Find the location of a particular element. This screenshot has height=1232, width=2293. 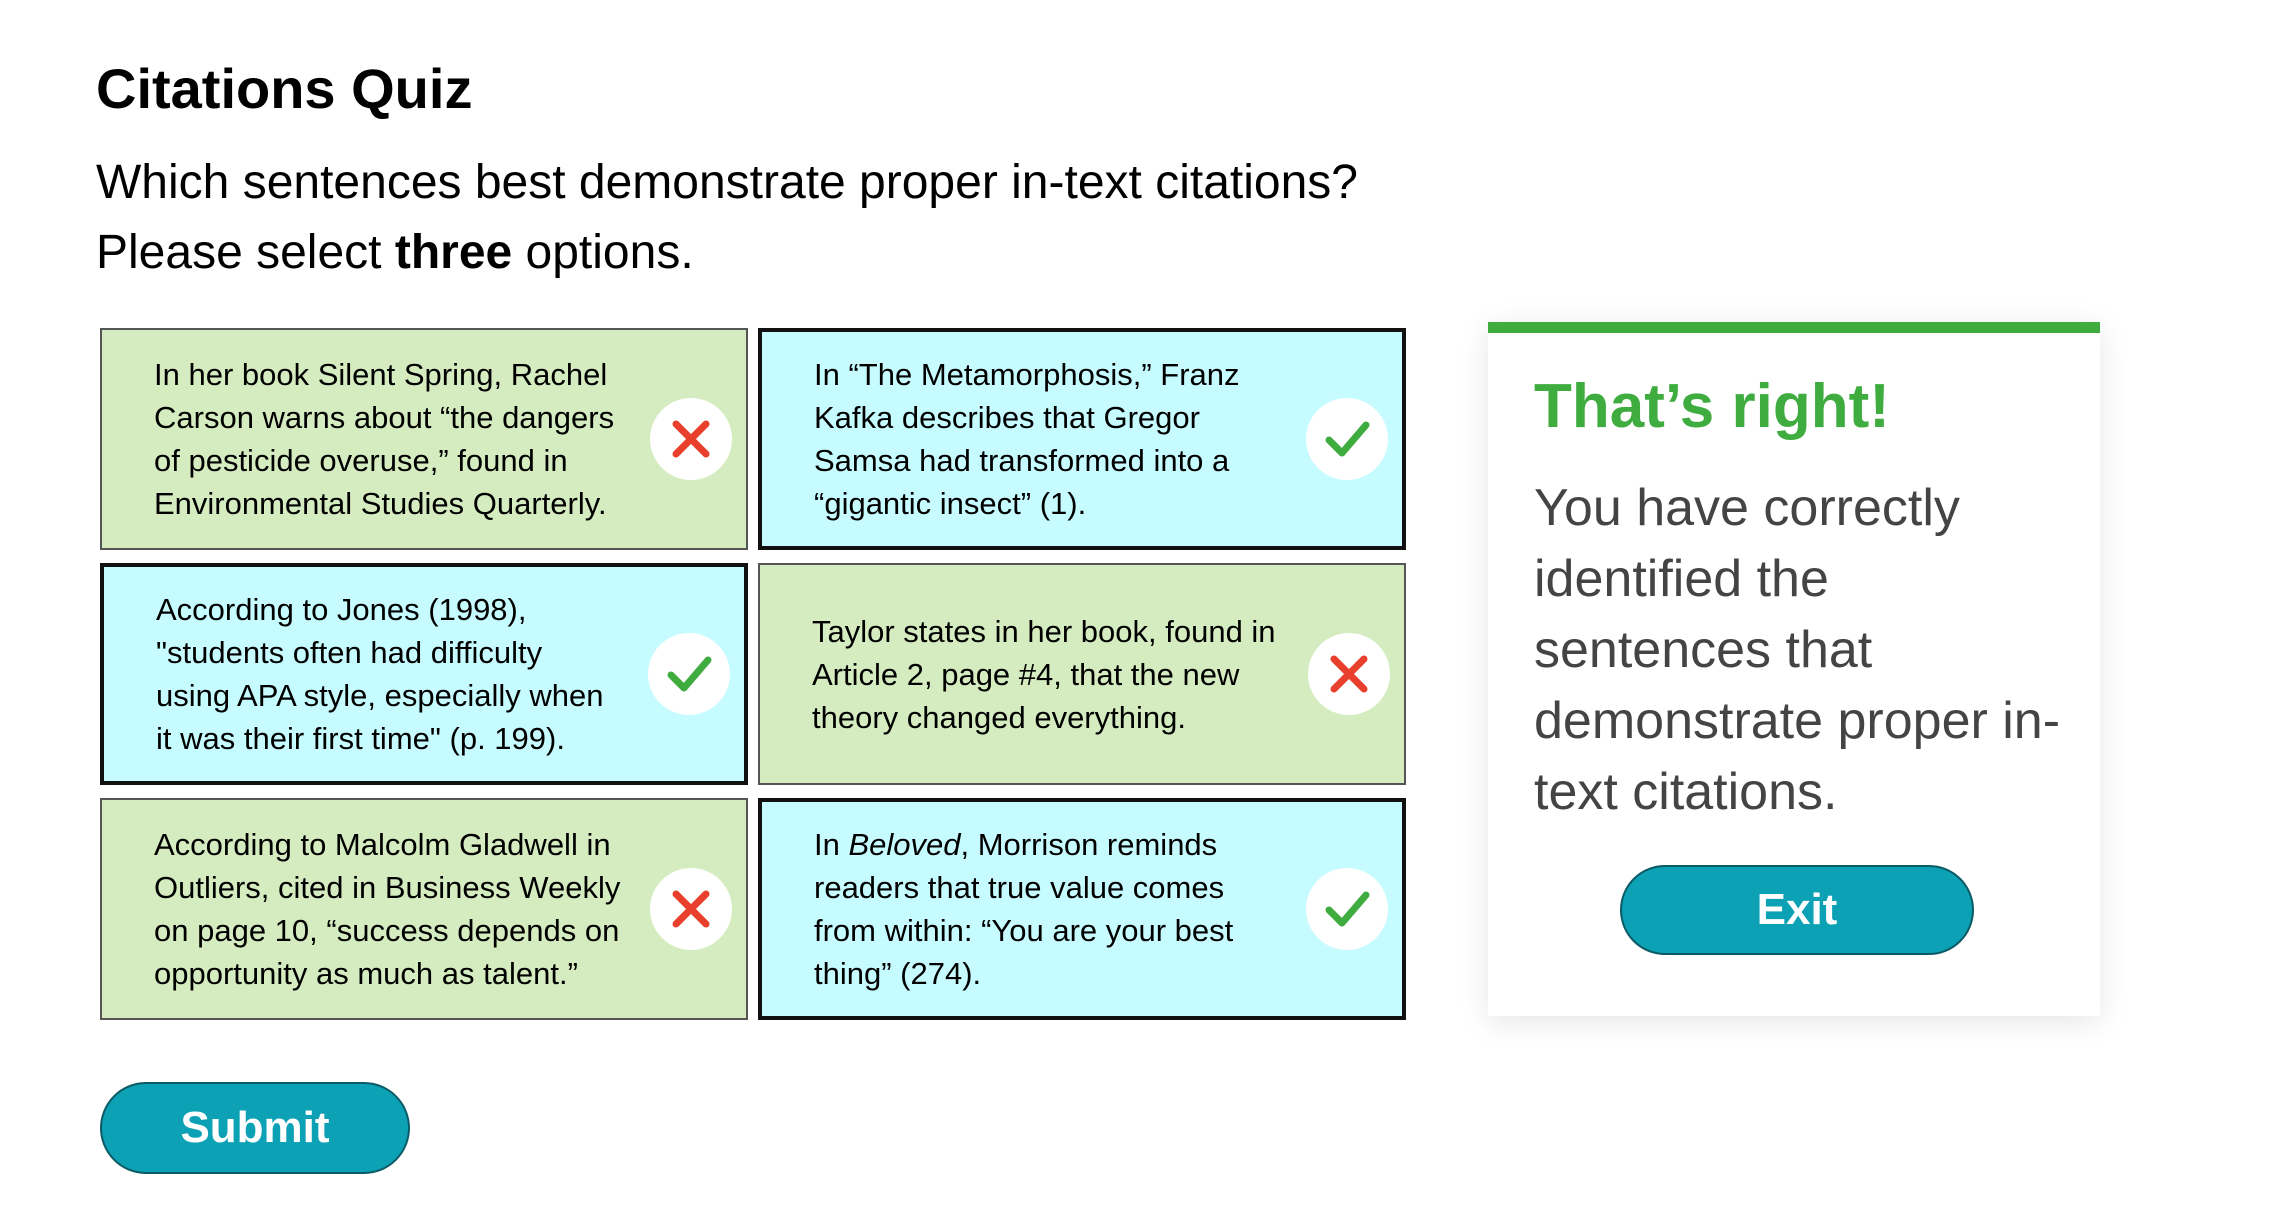

prompt-line-2-bold: three is located at coordinates (453, 252).